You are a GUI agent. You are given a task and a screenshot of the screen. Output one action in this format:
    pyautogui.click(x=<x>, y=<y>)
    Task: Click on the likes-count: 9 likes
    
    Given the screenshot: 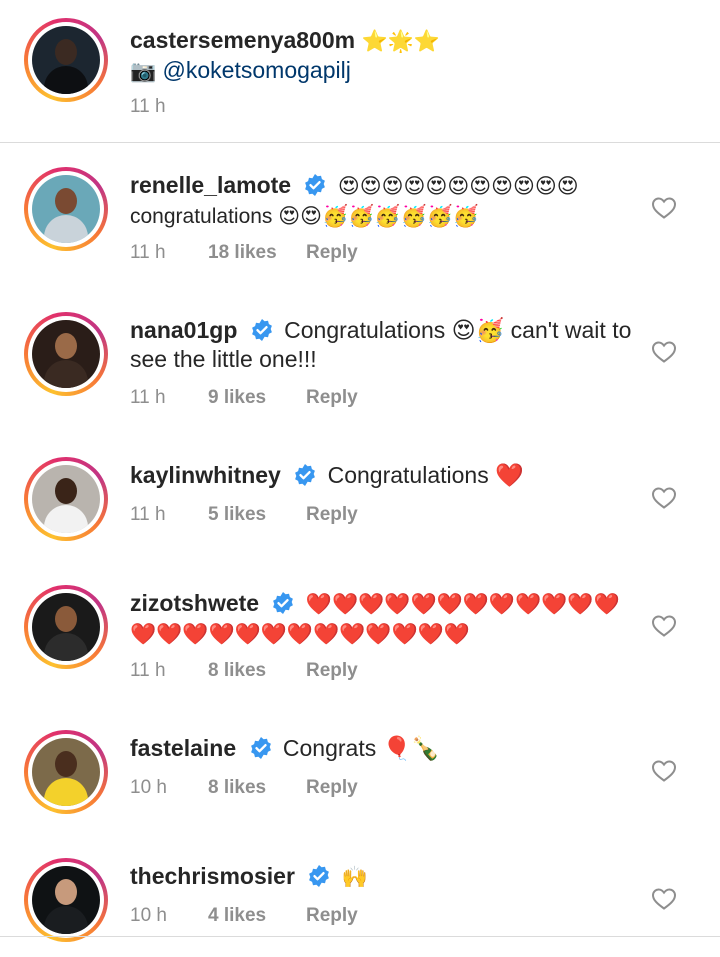 What is the action you would take?
    pyautogui.click(x=257, y=398)
    